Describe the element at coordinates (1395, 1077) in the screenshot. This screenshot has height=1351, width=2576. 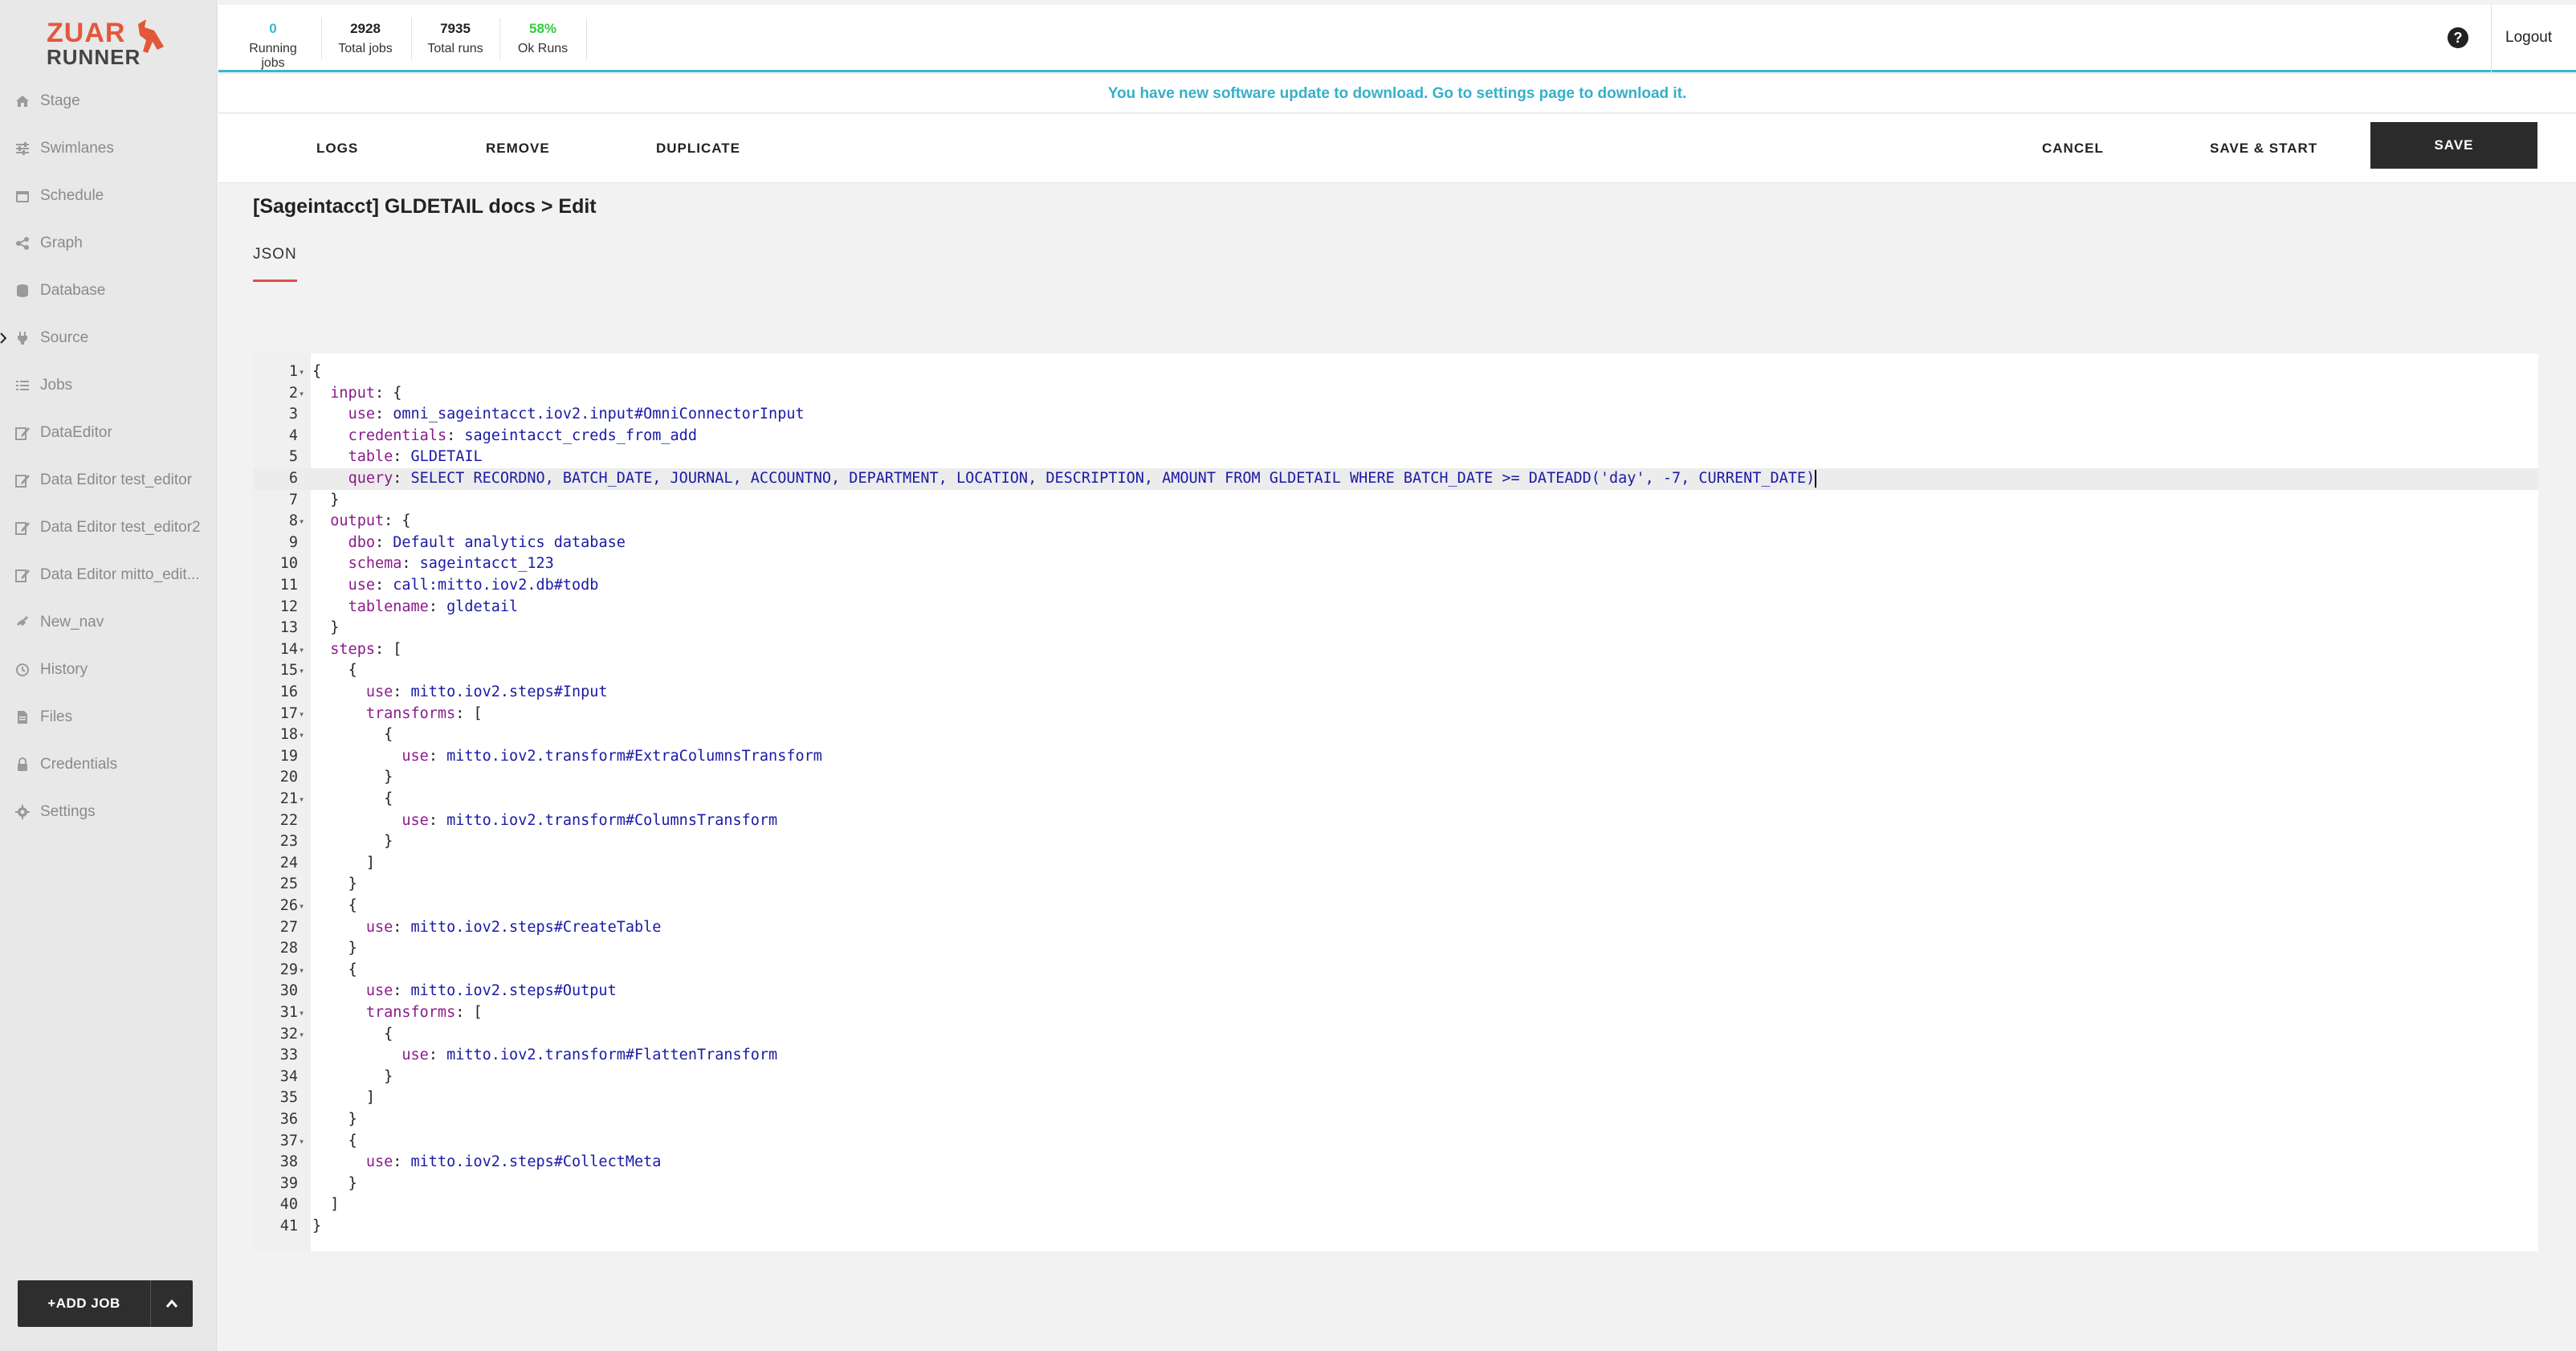
I see `code-line: 34 }` at that location.